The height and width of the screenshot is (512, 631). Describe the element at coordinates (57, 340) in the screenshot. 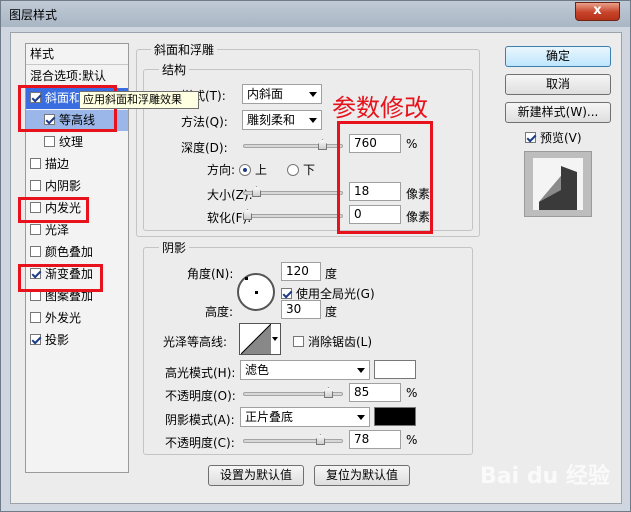

I see `style-item-label: 投影` at that location.